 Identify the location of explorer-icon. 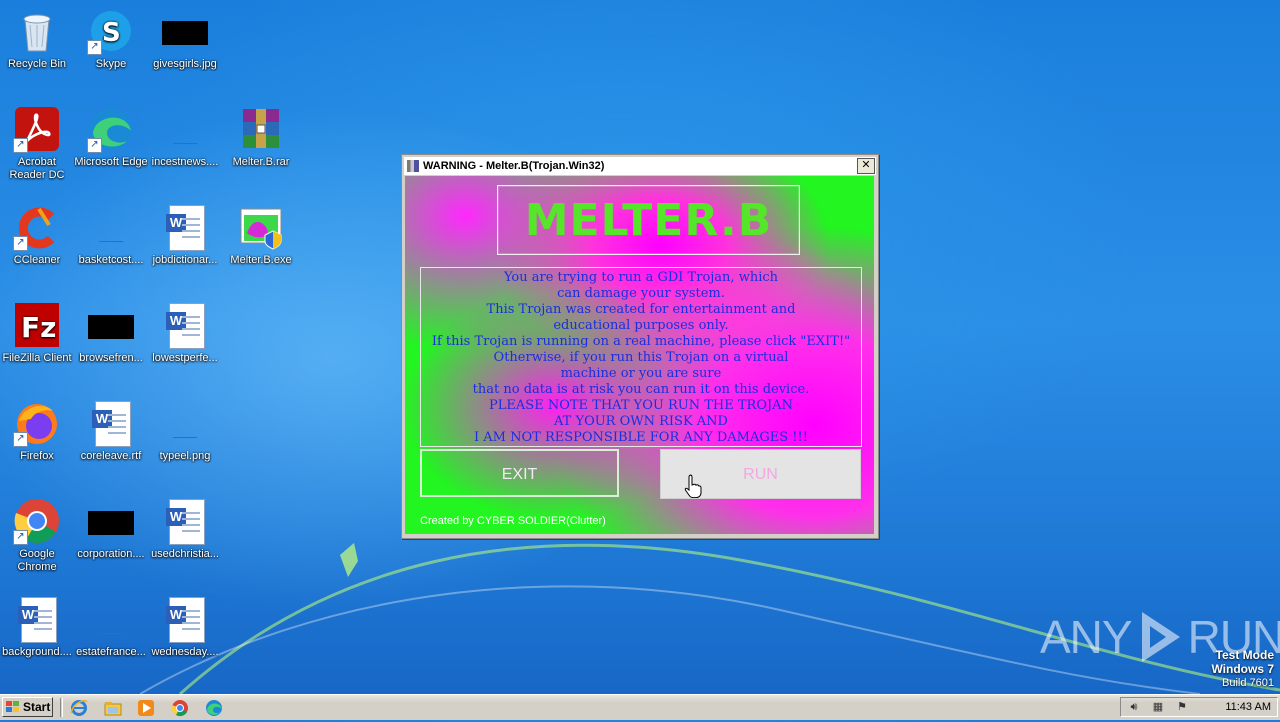
(113, 708).